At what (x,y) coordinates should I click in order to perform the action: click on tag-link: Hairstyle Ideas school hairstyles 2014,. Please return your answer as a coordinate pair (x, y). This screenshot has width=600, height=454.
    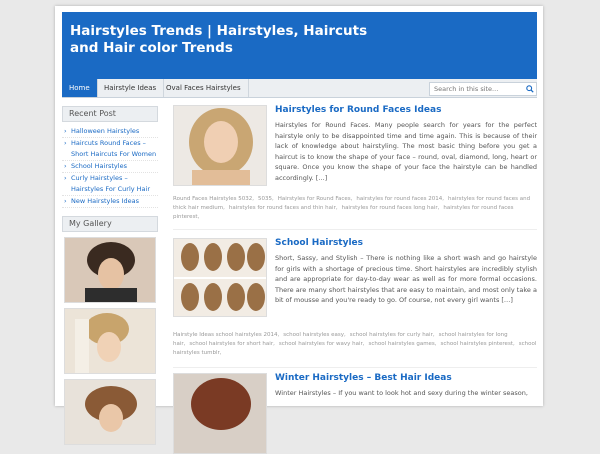
    Looking at the image, I should click on (226, 335).